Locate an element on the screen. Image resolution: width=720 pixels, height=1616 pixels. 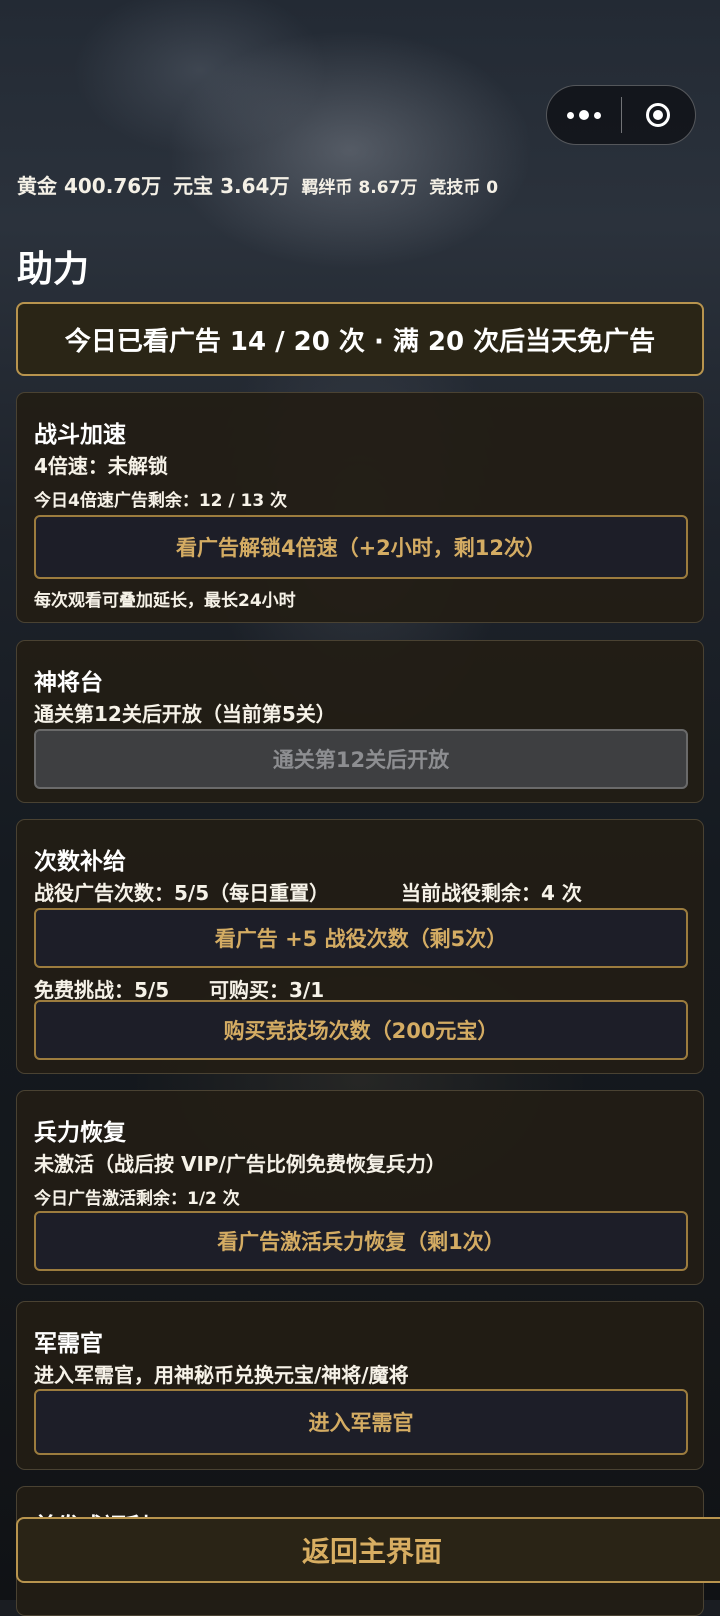
more-dots-icon is located at coordinates (584, 115).